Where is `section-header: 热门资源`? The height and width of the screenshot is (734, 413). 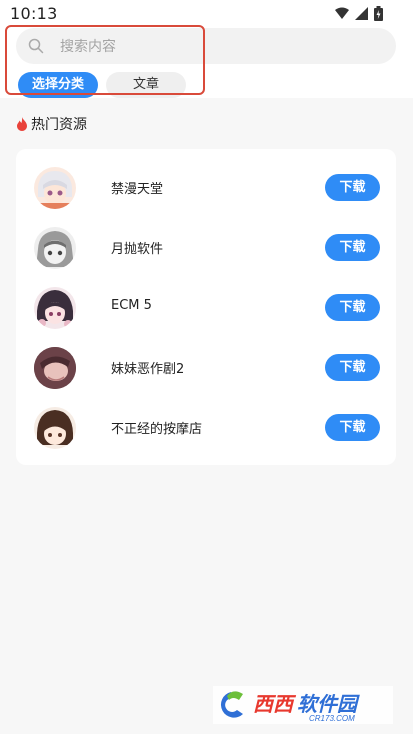
section-header: 热门资源 is located at coordinates (51, 124).